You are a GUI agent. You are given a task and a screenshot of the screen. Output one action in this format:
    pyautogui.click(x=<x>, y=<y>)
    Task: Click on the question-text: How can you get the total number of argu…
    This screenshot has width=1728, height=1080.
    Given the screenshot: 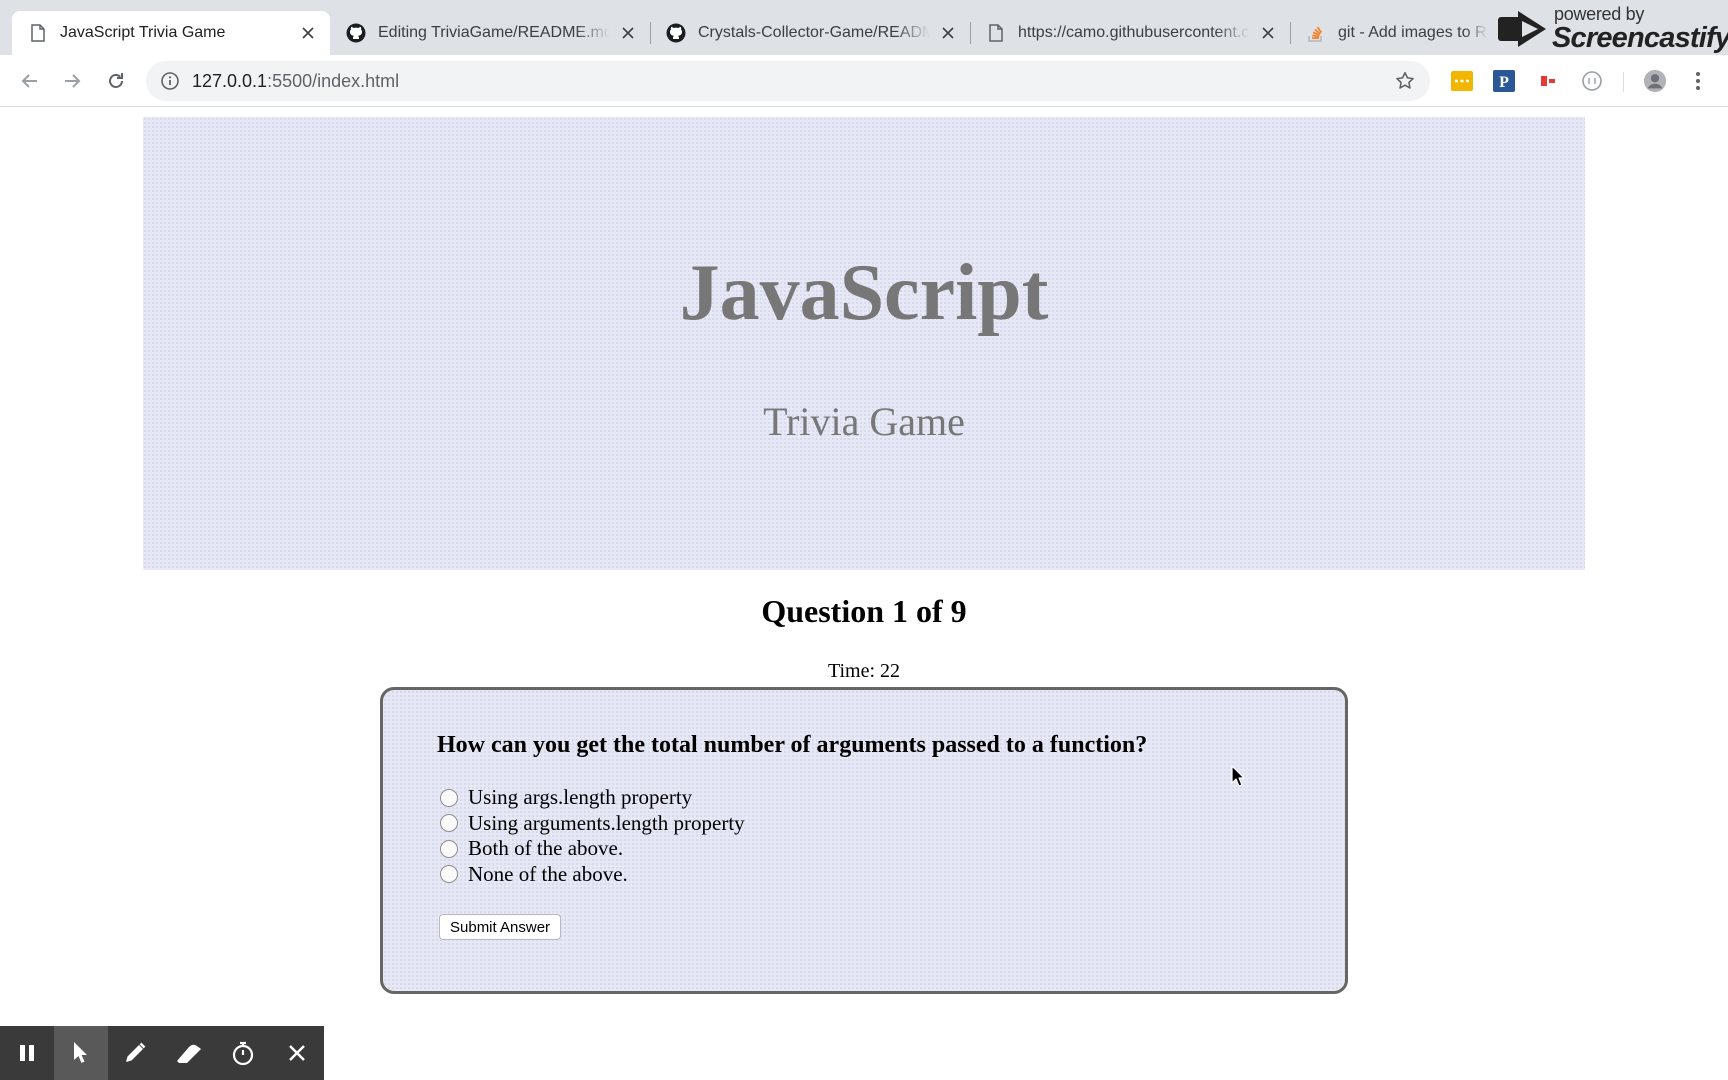 What is the action you would take?
    pyautogui.click(x=792, y=745)
    